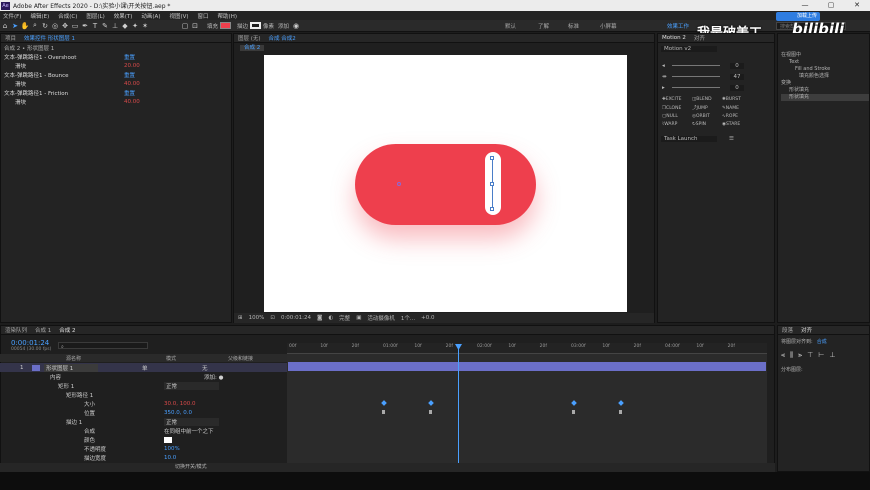 Image resolution: width=870 pixels, height=490 pixels. Describe the element at coordinates (145, 26) in the screenshot. I see `puppet-tool-icon: ✶` at that location.